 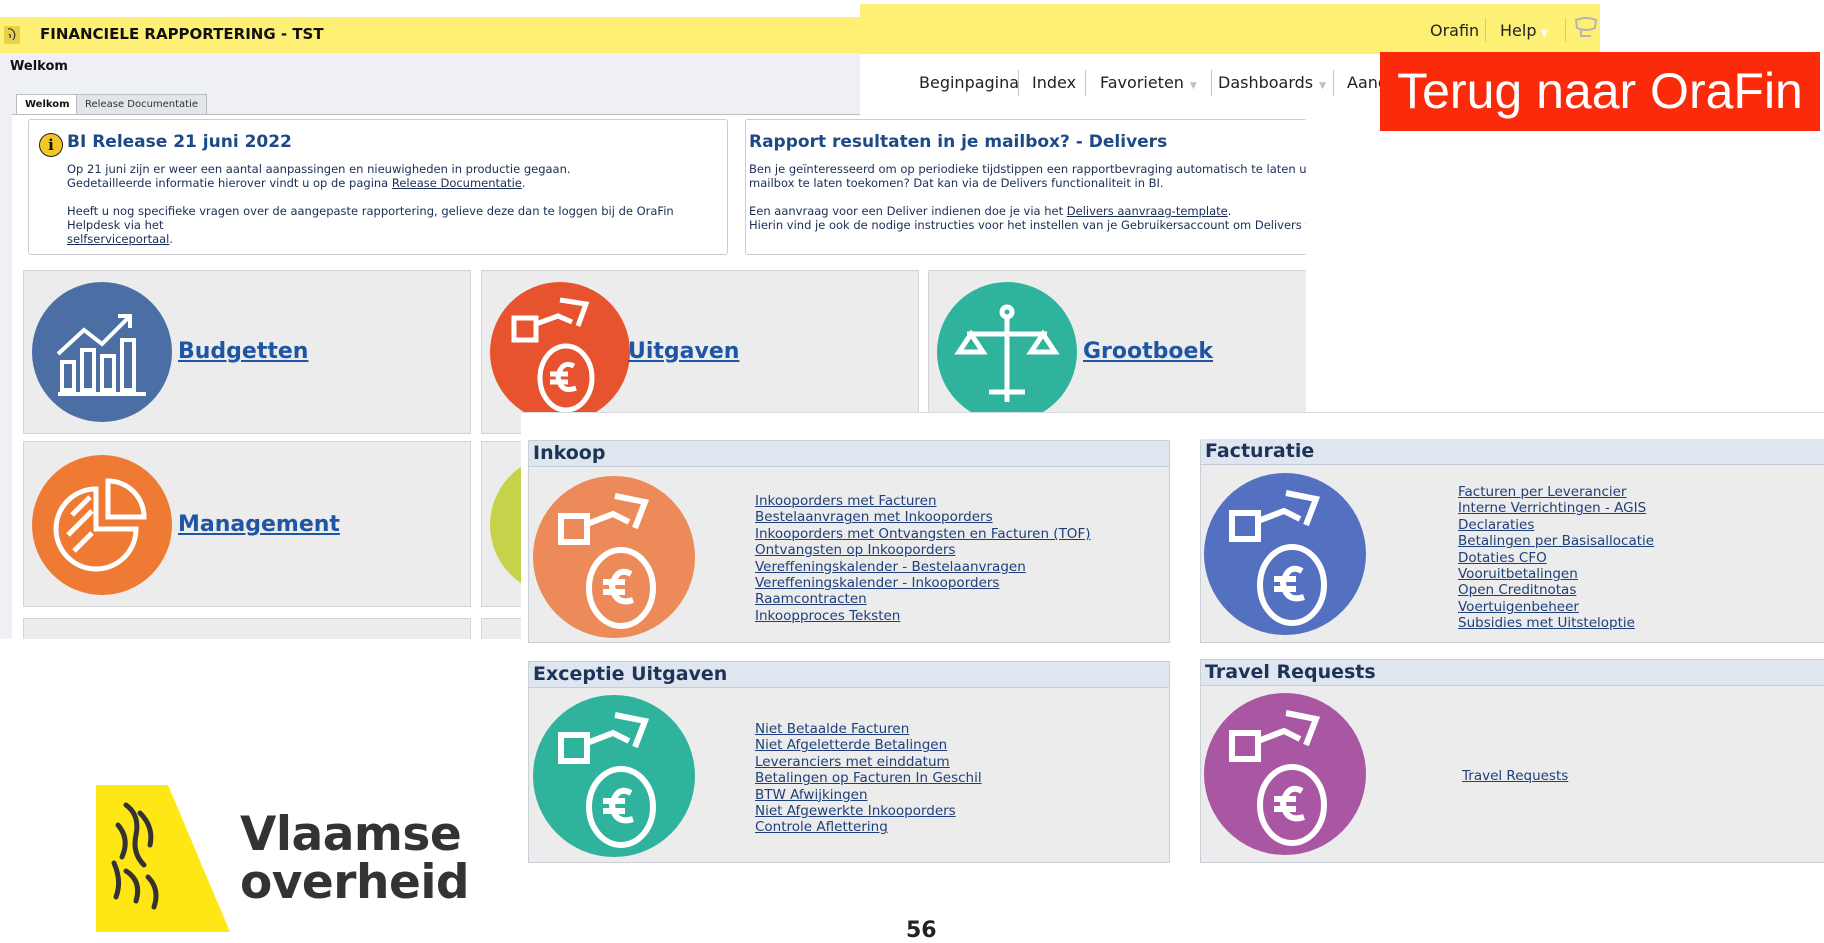 What do you see at coordinates (1586, 27) in the screenshot?
I see `user-icon` at bounding box center [1586, 27].